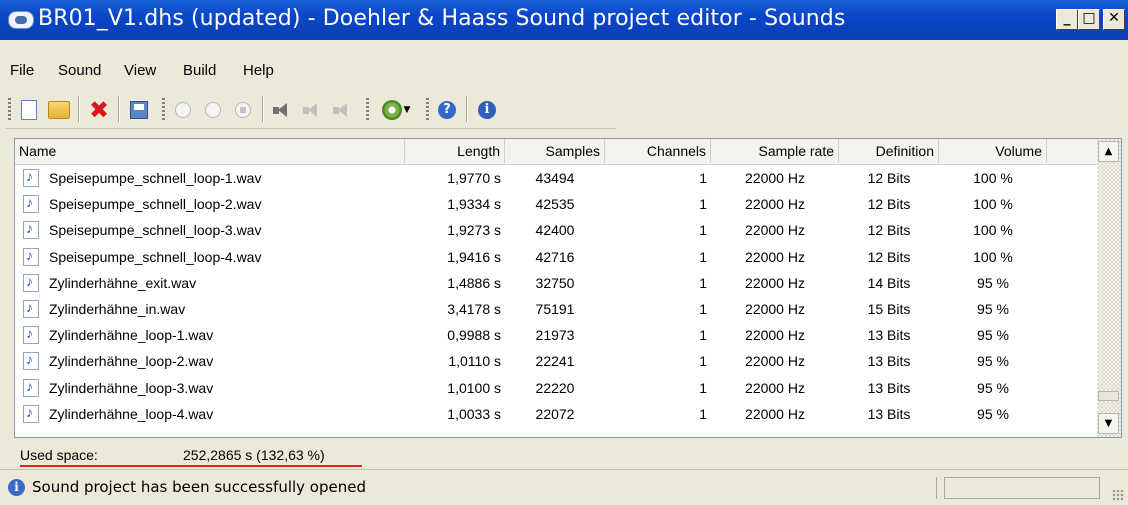  I want to click on menu-view: View, so click(140, 71).